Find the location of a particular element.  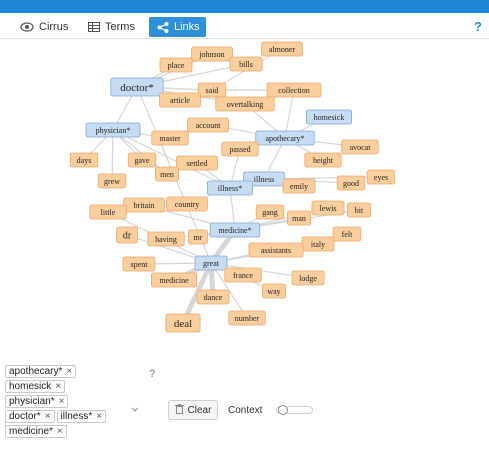

graph-node-number: number is located at coordinates (247, 318).